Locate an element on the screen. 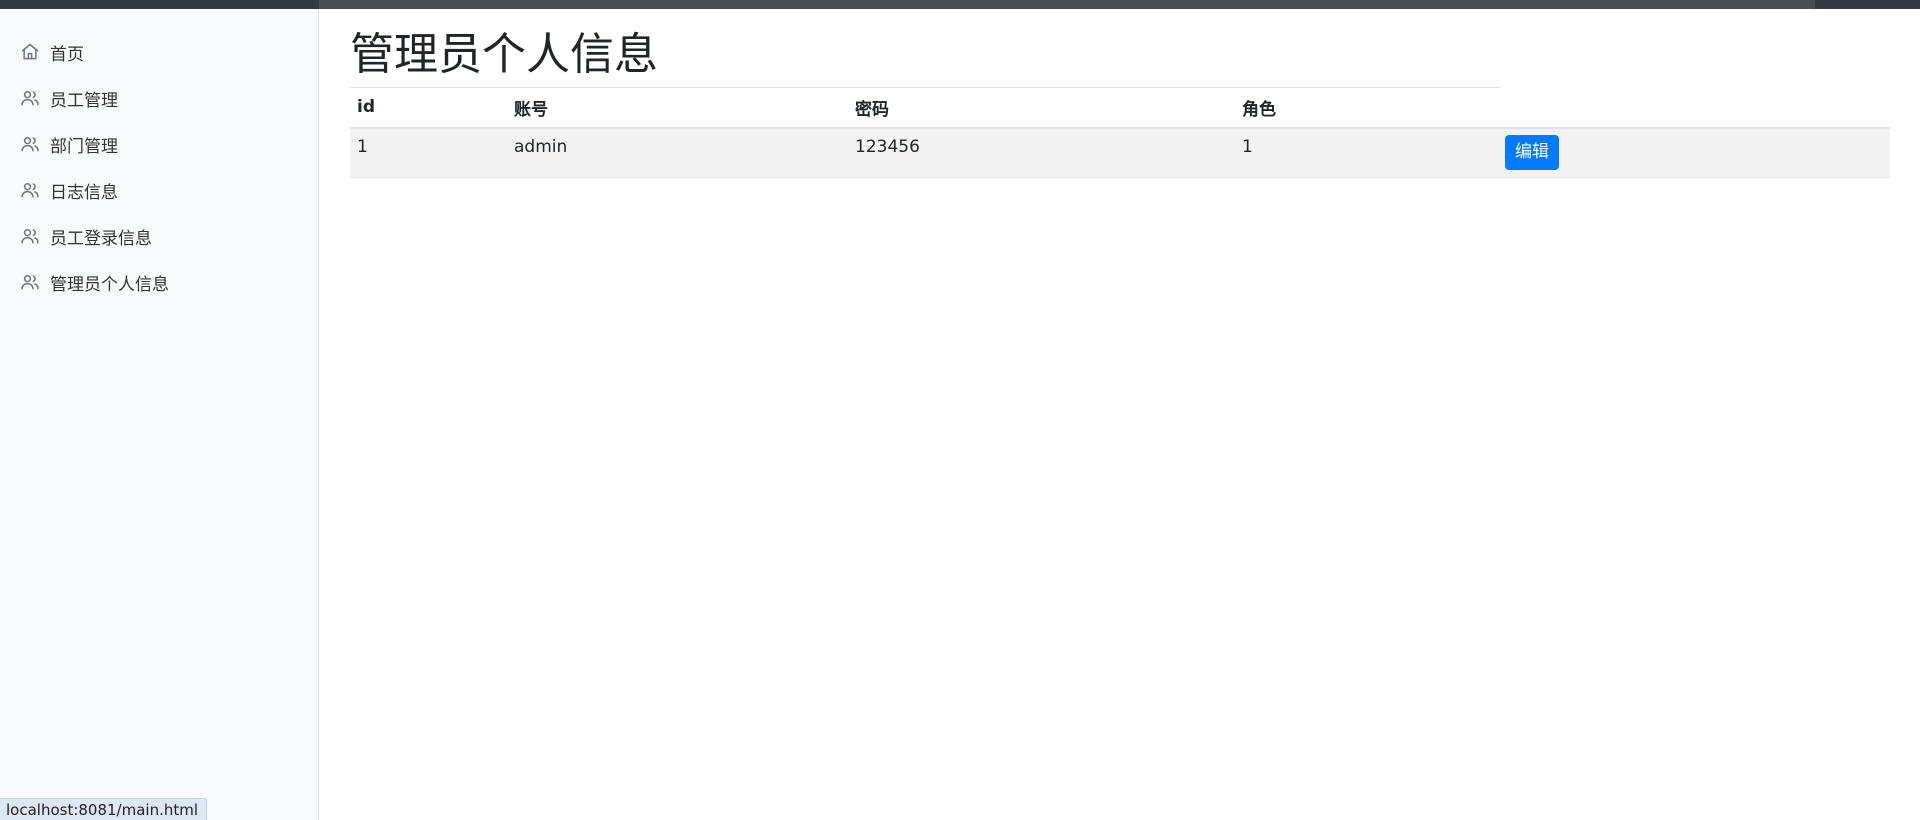  top-navbar is located at coordinates (960, 4).